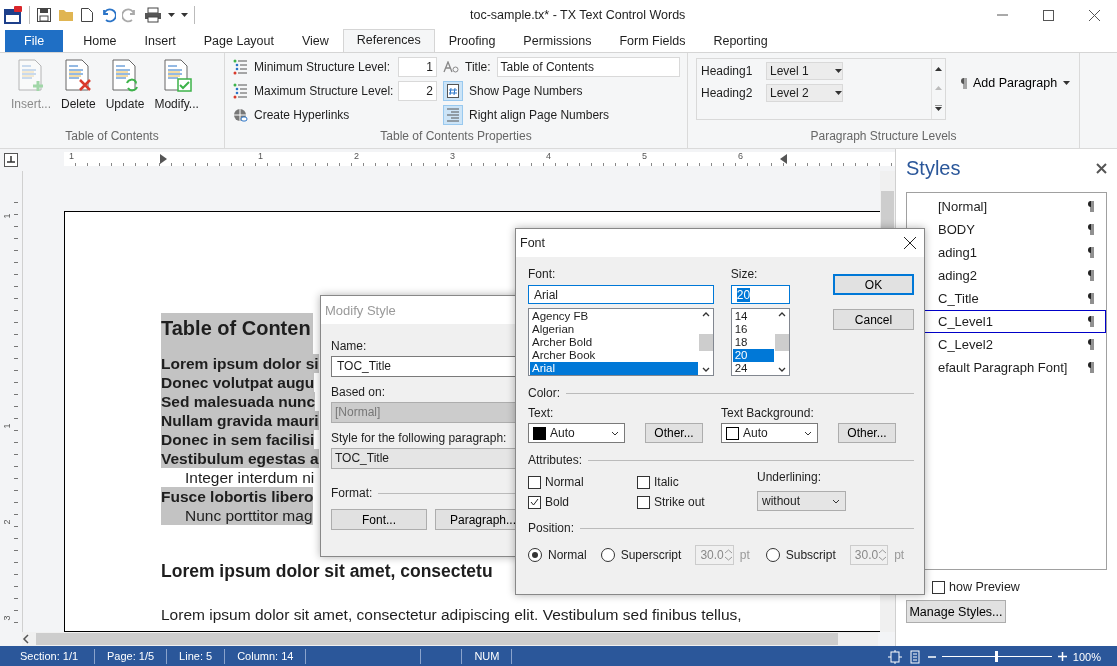  What do you see at coordinates (938, 108) in the screenshot?
I see `expand-icon` at bounding box center [938, 108].